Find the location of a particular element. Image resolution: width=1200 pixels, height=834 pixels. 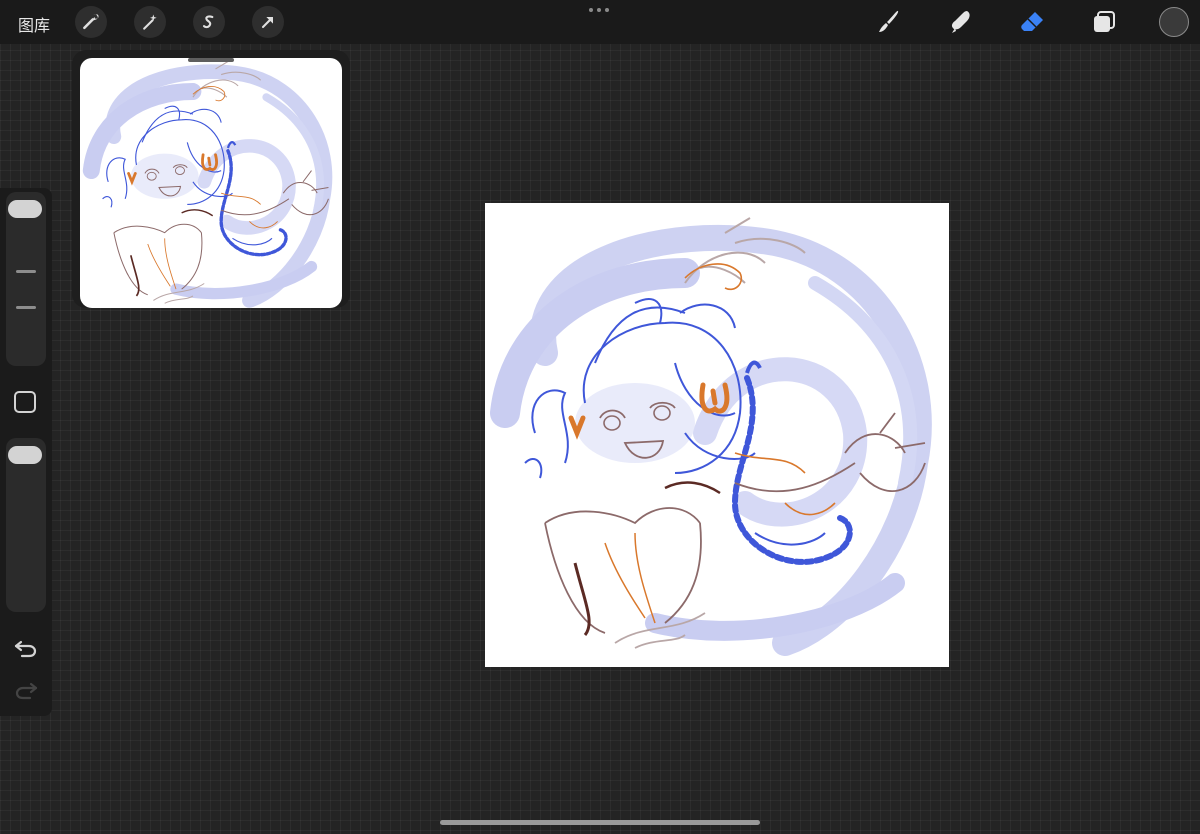

home-indicator is located at coordinates (600, 822).